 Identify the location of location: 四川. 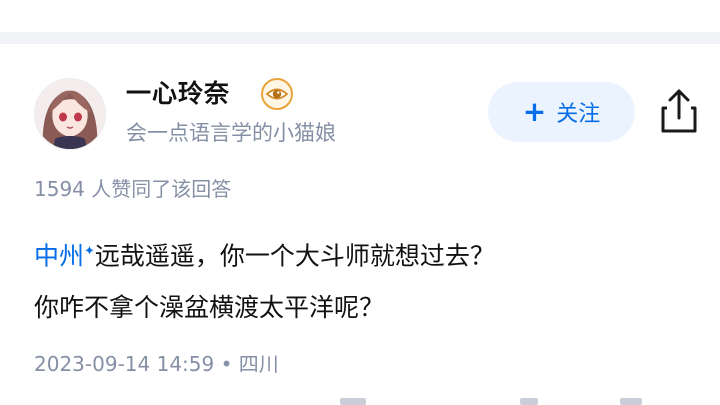
(258, 364).